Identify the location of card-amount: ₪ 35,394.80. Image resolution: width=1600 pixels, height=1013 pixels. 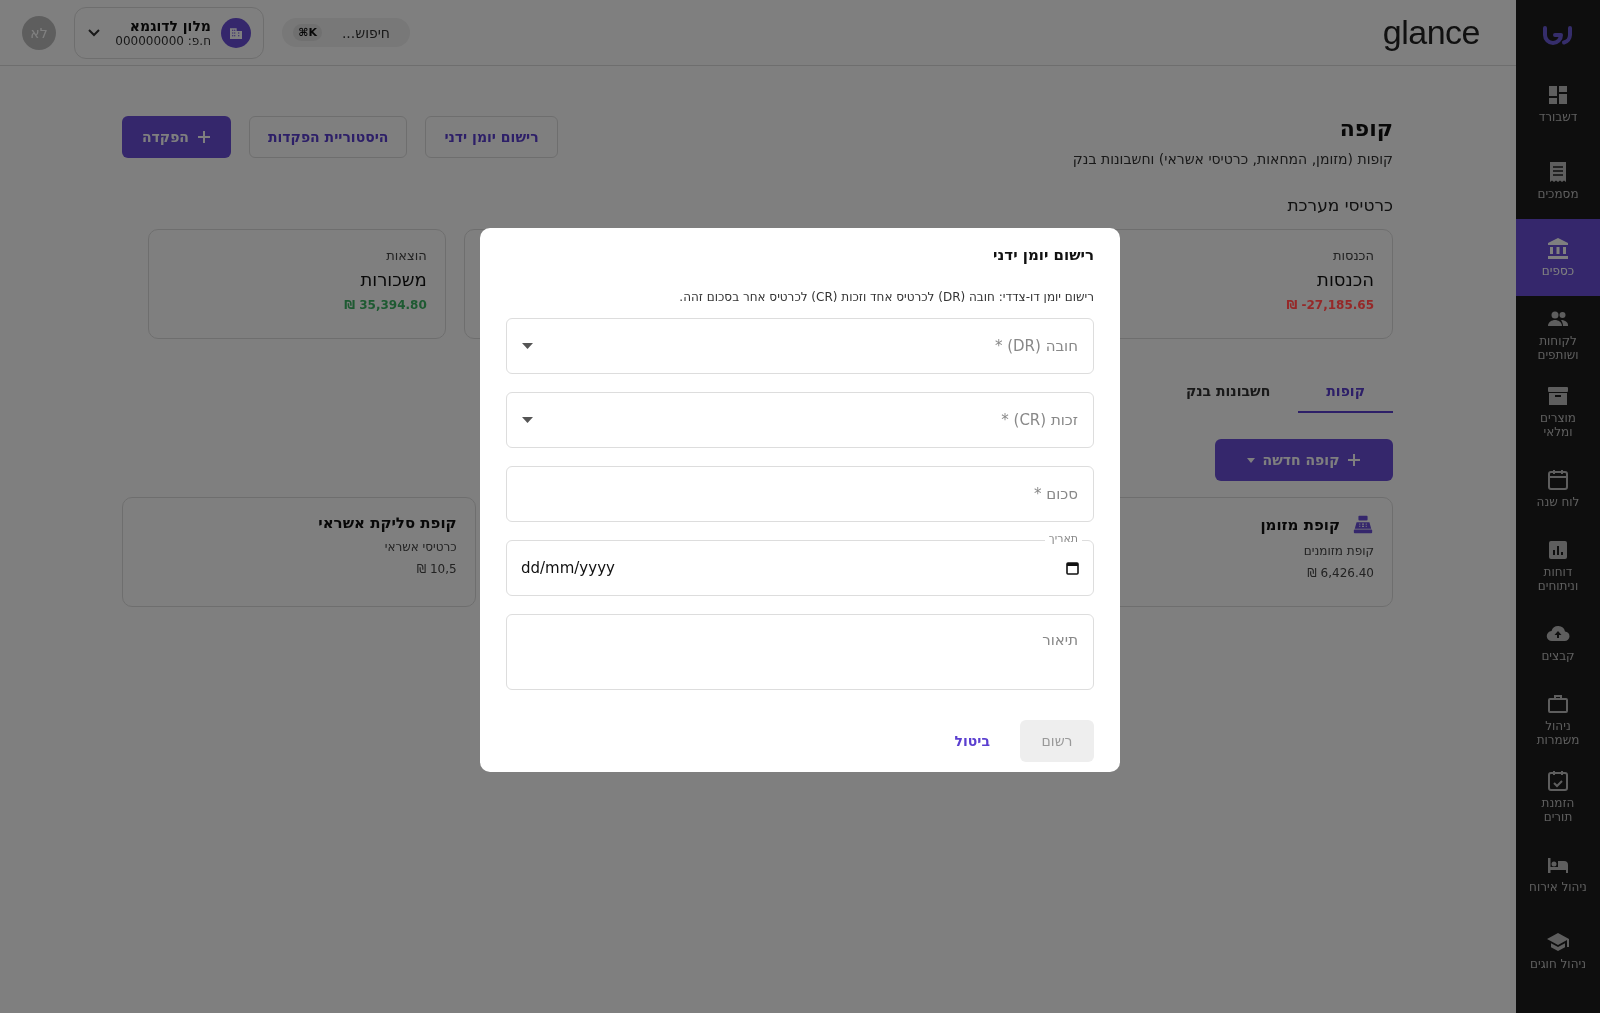
(385, 305).